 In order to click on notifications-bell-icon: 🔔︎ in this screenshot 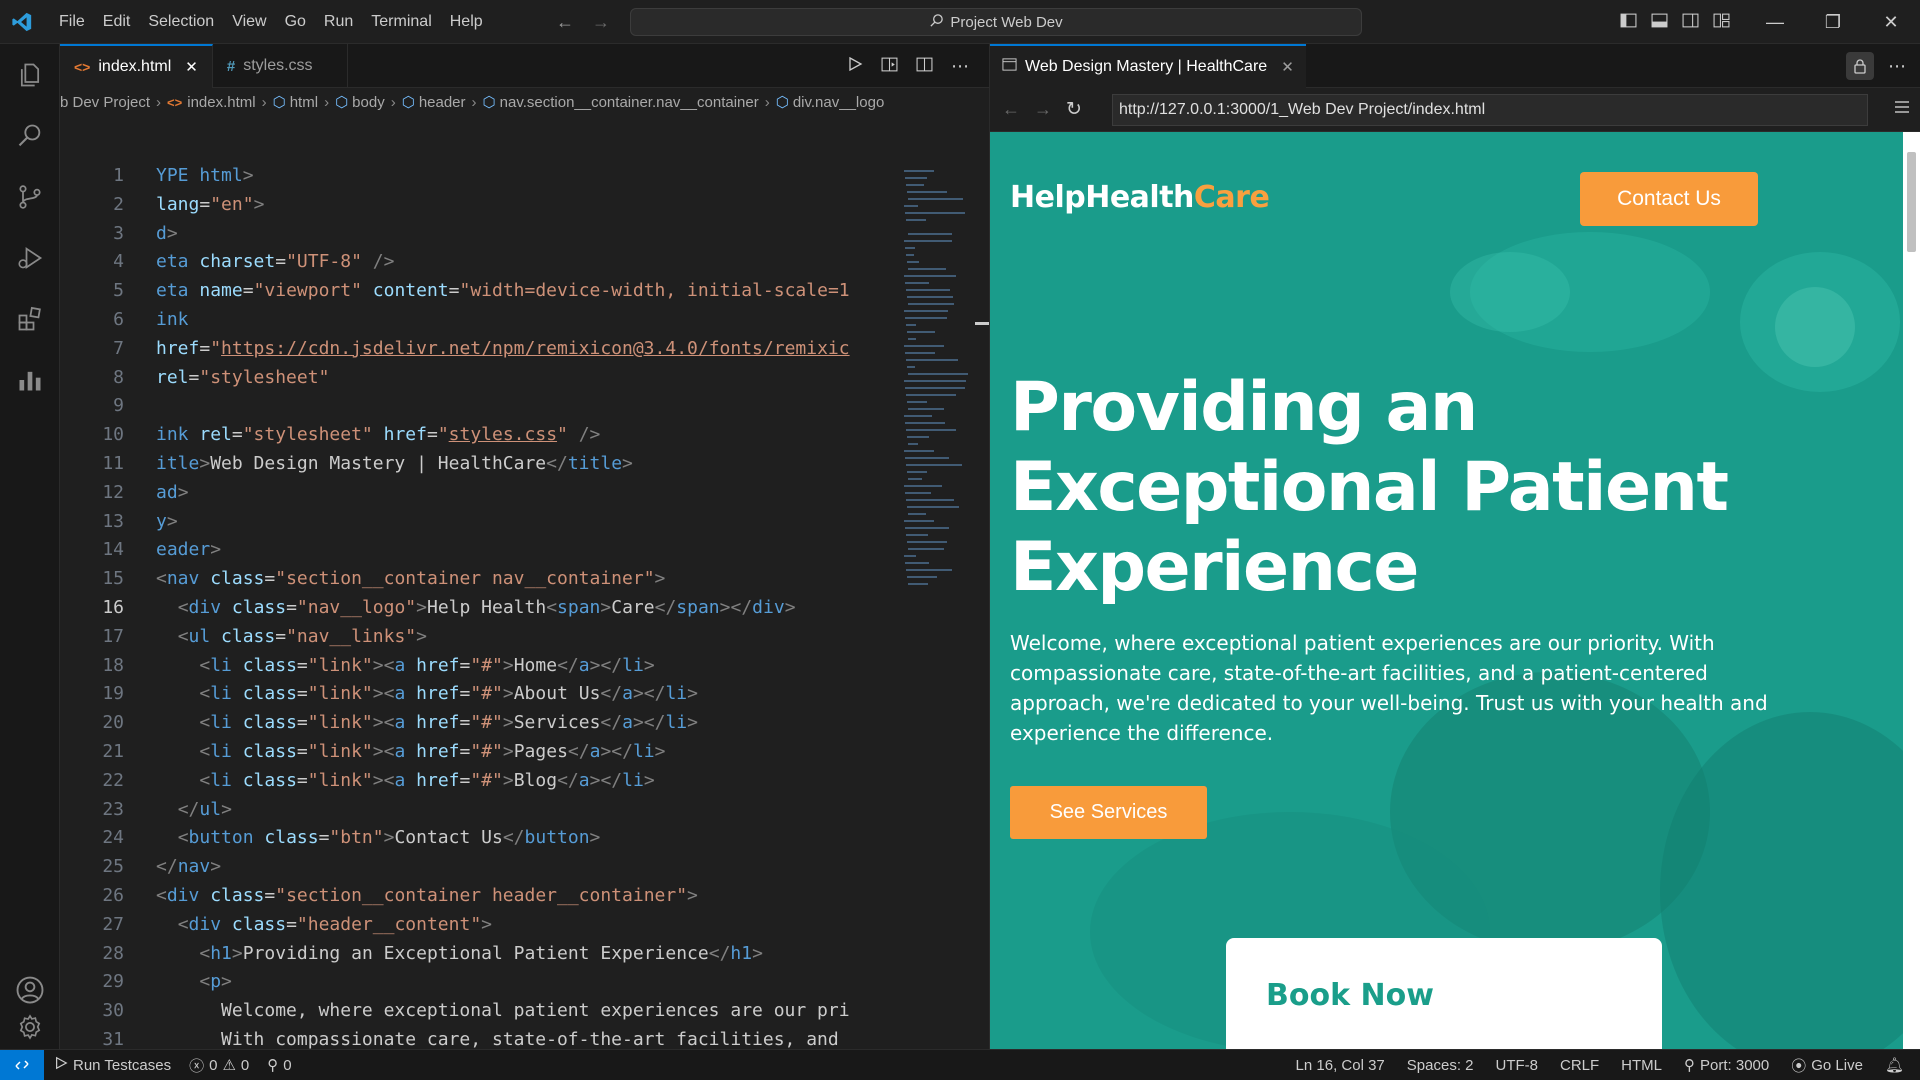, I will do `click(1894, 1065)`.